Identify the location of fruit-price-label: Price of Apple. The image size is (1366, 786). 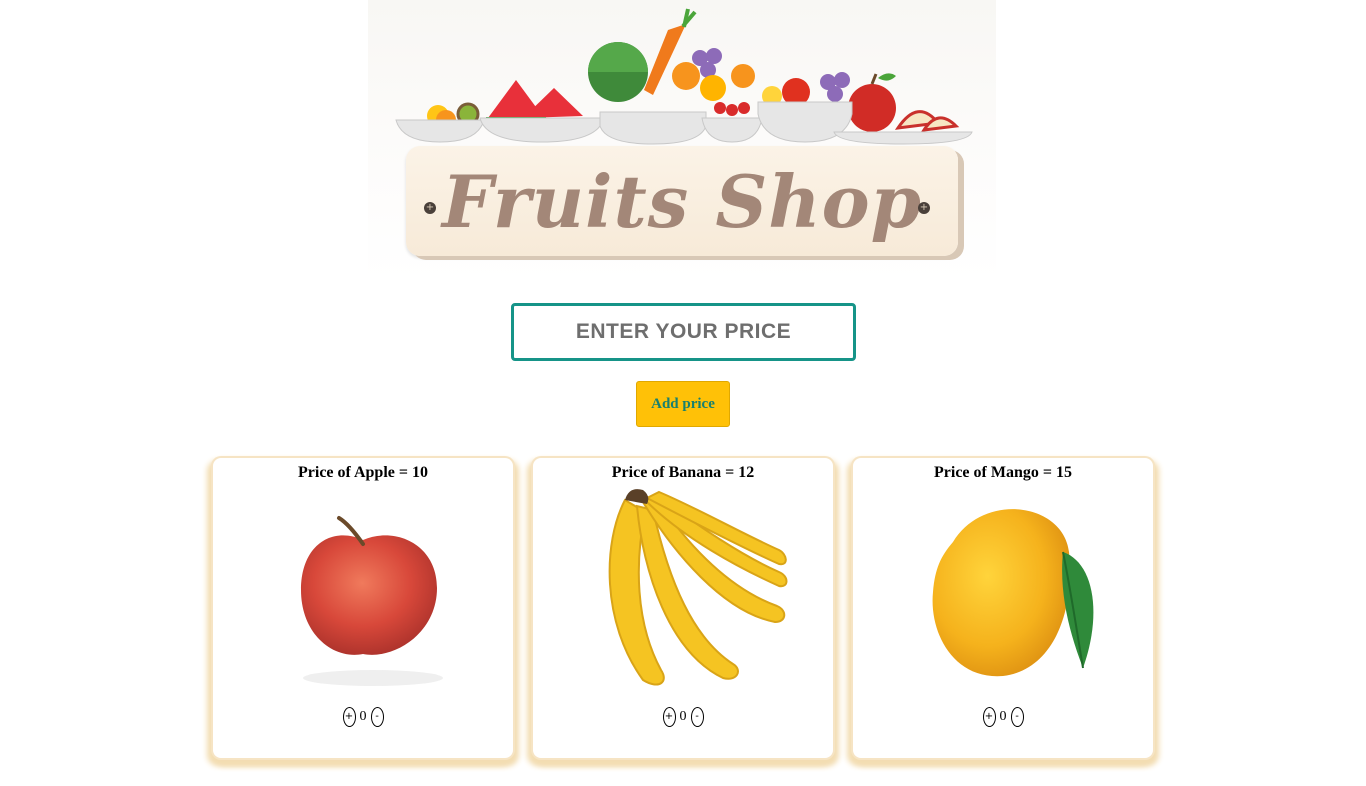
(346, 472).